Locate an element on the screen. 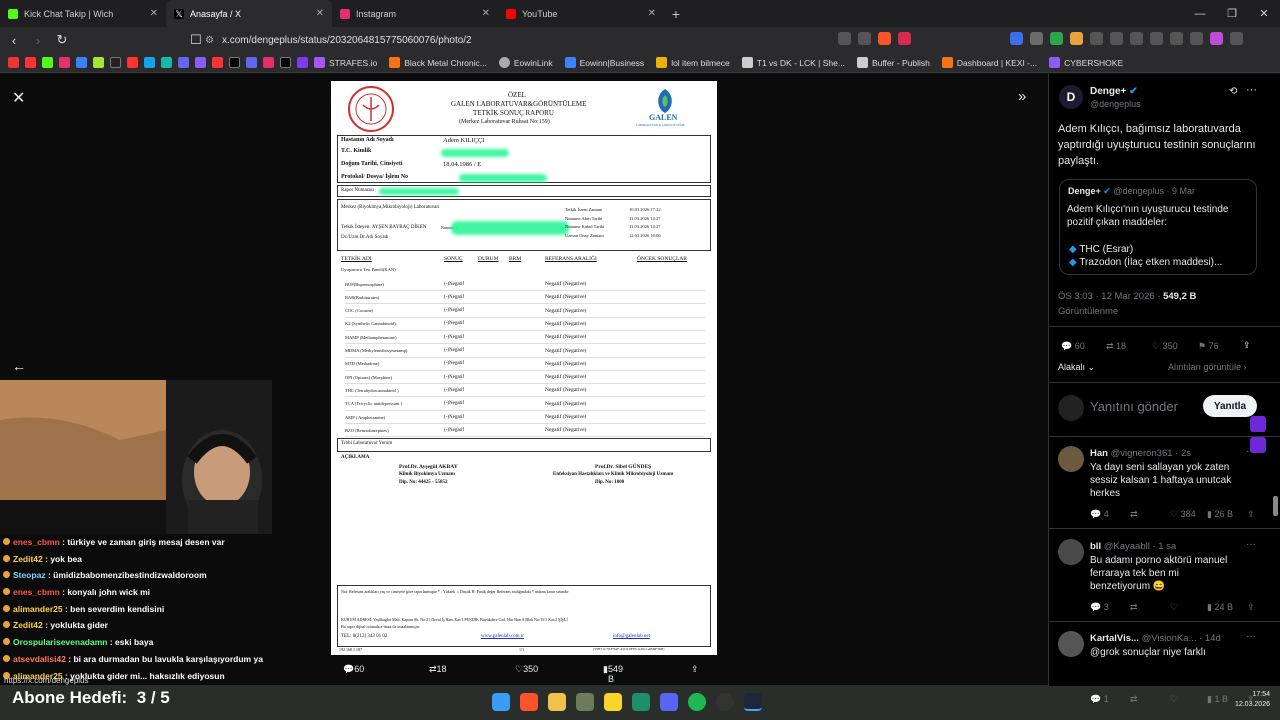 This screenshot has height=720, width=1280. author-name: Denge+ ✔ is located at coordinates (1114, 91).